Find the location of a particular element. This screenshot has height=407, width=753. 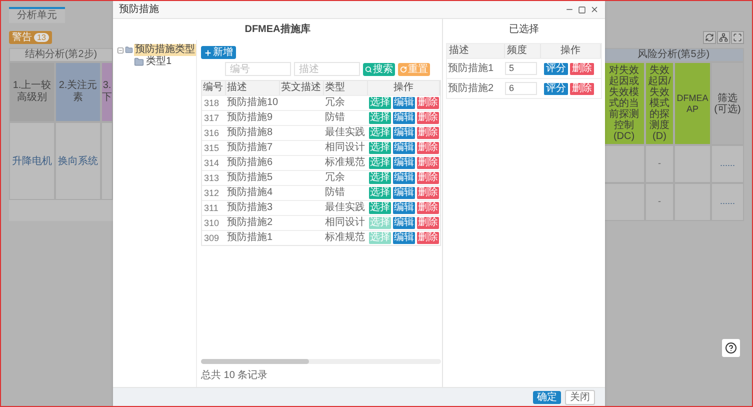

column-header: 2.关注元素 is located at coordinates (78, 92).